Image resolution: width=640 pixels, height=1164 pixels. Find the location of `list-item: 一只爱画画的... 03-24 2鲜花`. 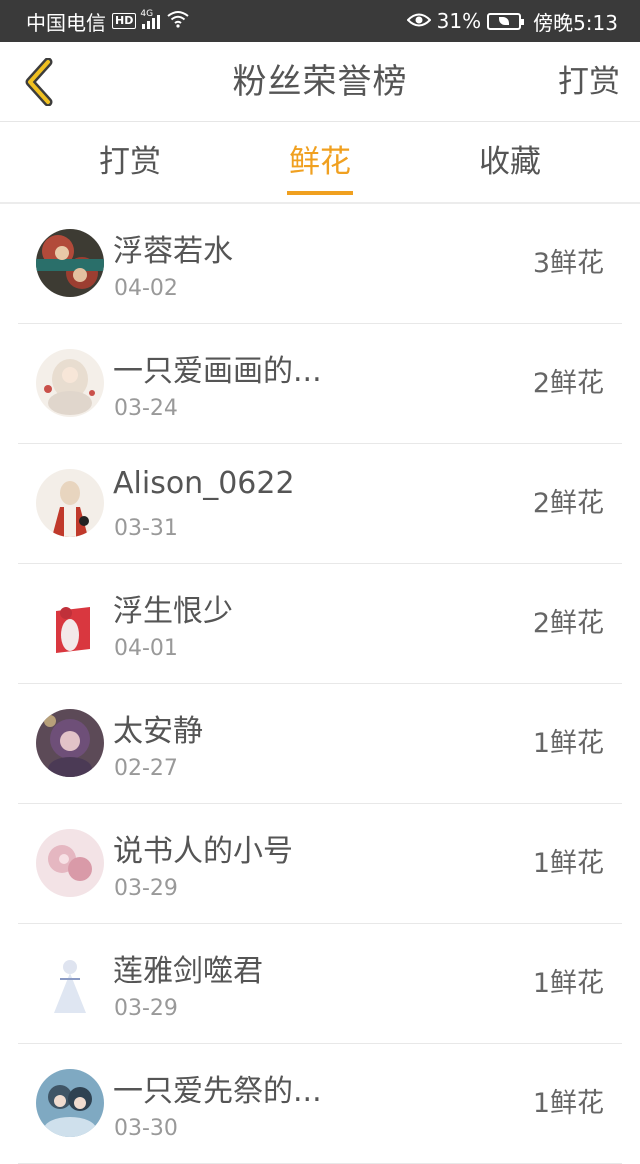

list-item: 一只爱画画的... 03-24 2鲜花 is located at coordinates (320, 384).